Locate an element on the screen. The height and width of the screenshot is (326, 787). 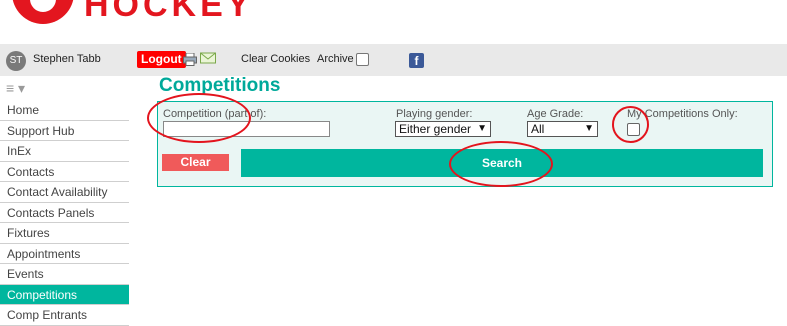
sidebar-item-home: Home is located at coordinates (64, 110).